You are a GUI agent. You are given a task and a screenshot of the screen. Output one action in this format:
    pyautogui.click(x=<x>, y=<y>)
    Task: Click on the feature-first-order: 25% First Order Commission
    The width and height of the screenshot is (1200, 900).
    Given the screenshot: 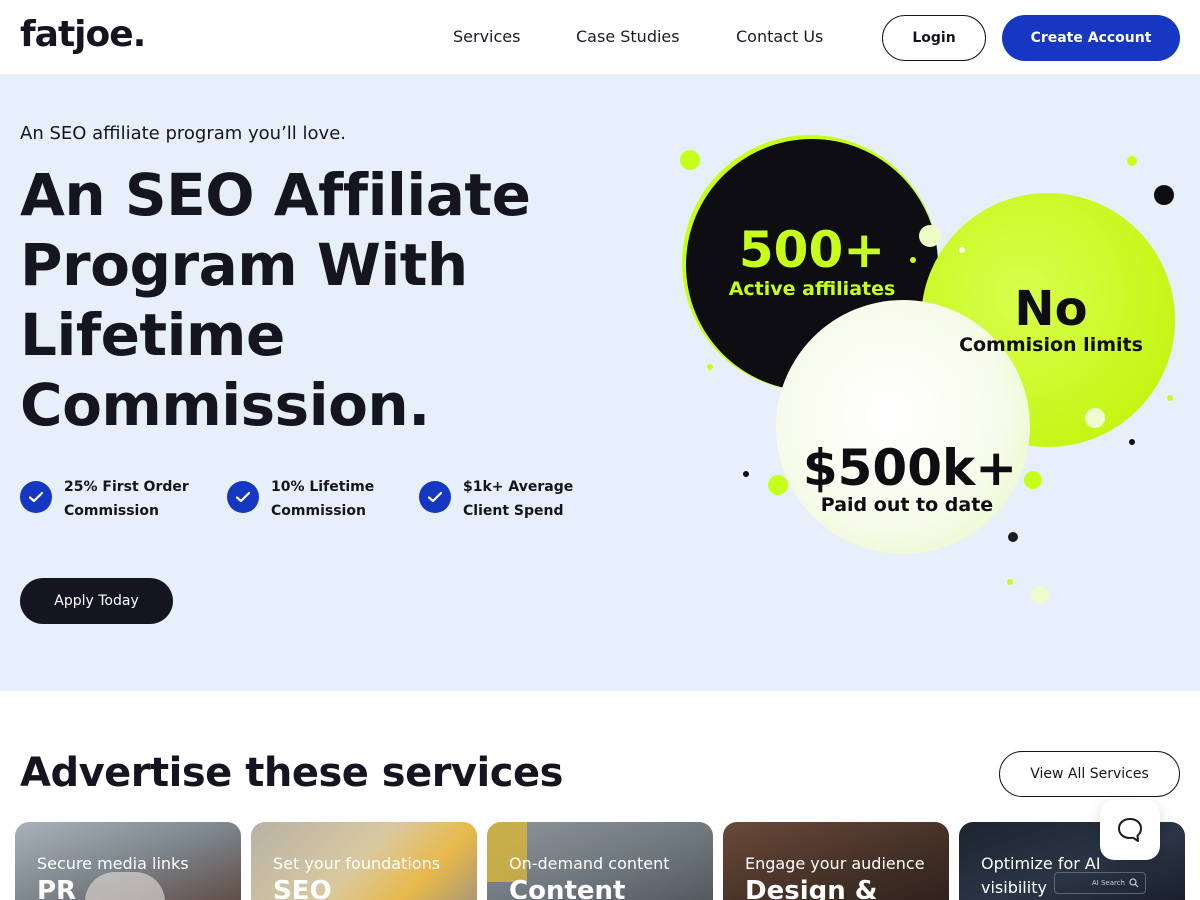 What is the action you would take?
    pyautogui.click(x=104, y=499)
    